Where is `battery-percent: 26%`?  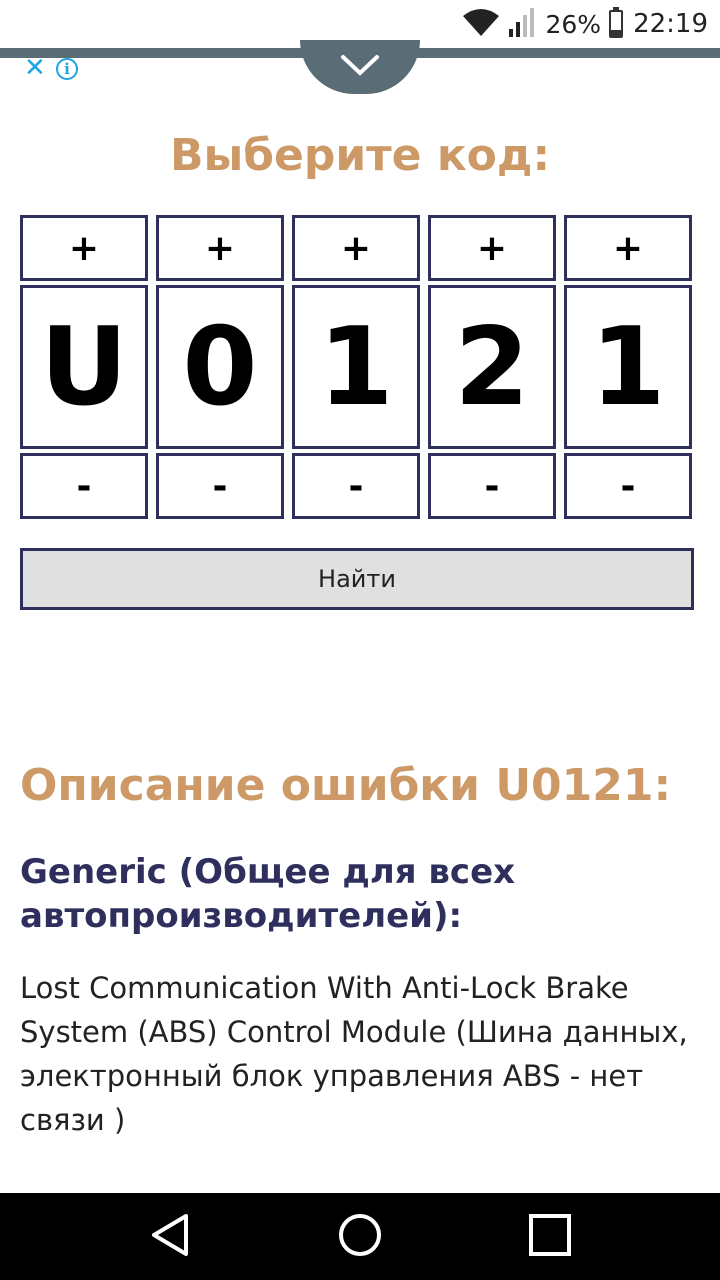 battery-percent: 26% is located at coordinates (573, 24).